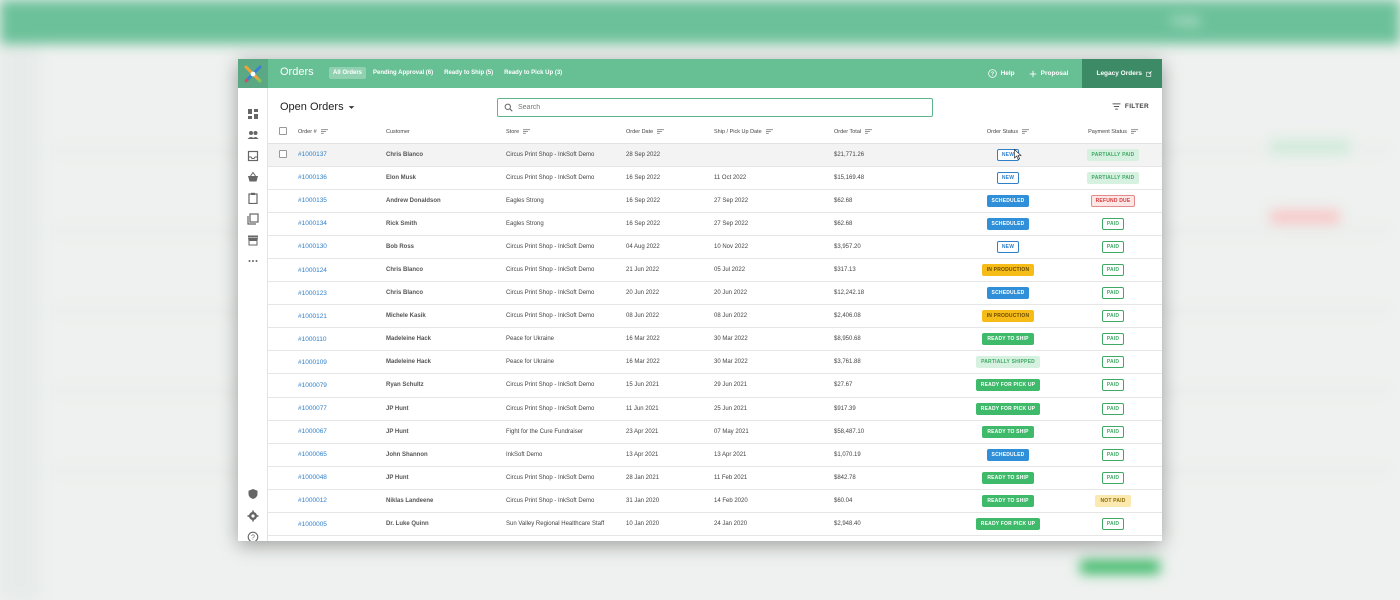 This screenshot has height=600, width=1400. I want to click on order-number-link: #1000123, so click(312, 293).